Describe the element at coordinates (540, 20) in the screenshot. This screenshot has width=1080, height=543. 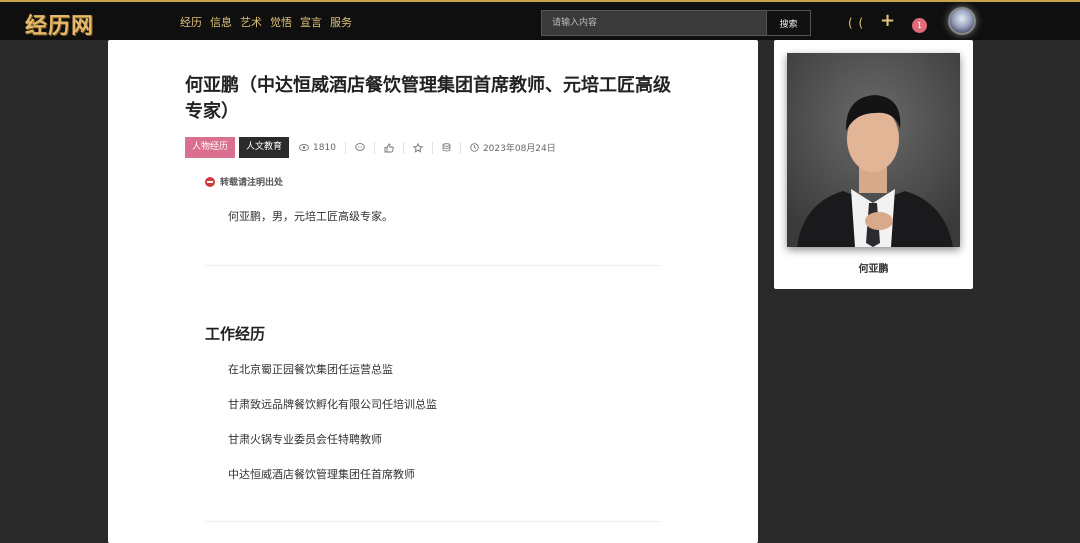
I see `top-navbar: 经历网 经历 信息 艺术 觉悟 宣言 服务 搜索 ( ( + 1` at that location.